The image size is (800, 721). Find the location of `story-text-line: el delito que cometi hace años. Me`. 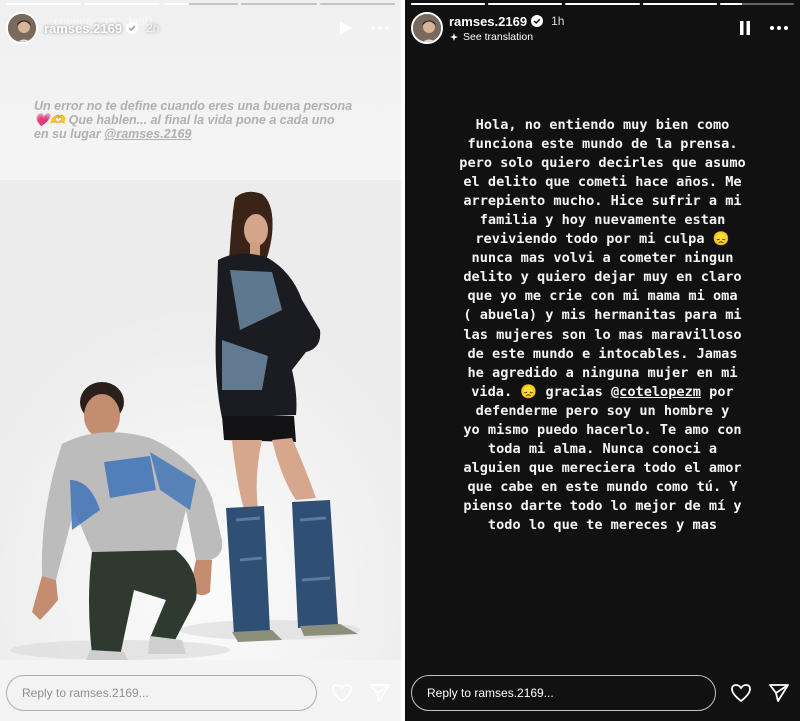

story-text-line: el delito que cometi hace años. Me is located at coordinates (602, 182).